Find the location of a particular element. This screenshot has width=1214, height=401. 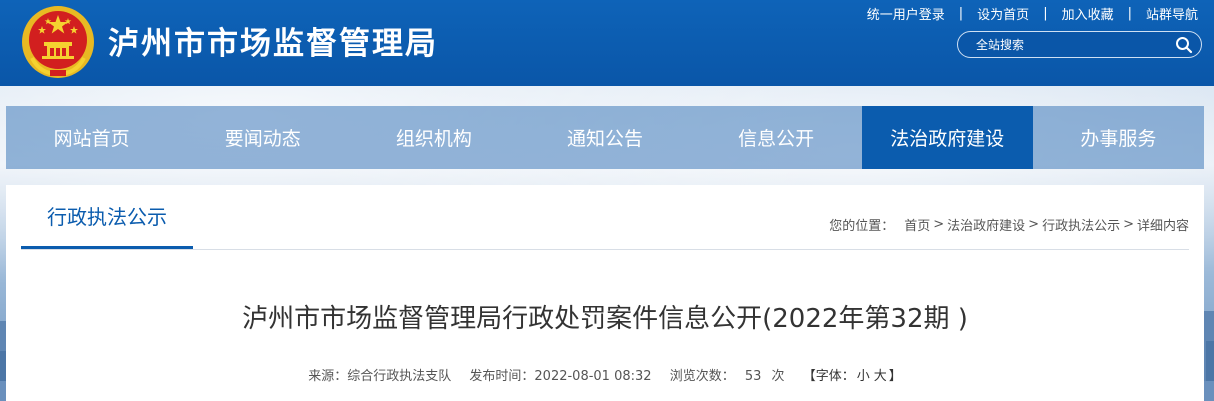

breadcrumb-prefix: 您的位置： is located at coordinates (862, 226).